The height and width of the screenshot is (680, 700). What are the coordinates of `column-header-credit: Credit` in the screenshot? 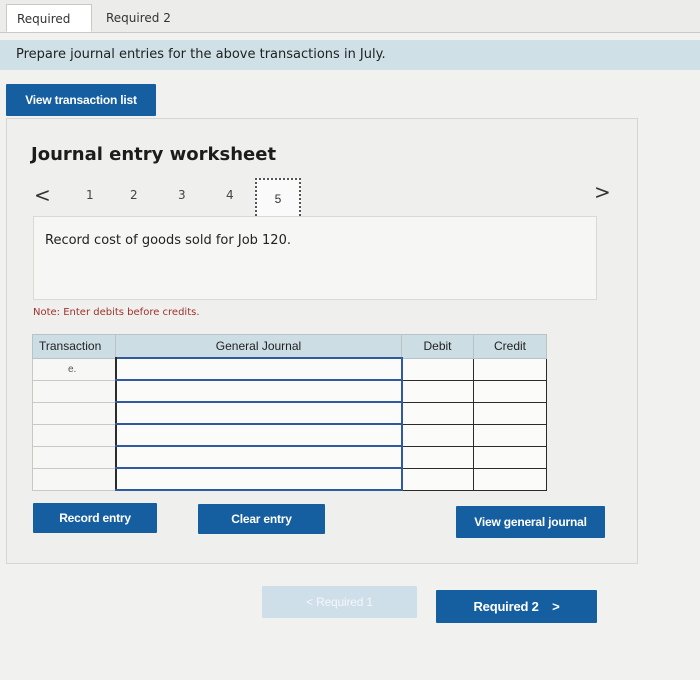 It's located at (510, 346).